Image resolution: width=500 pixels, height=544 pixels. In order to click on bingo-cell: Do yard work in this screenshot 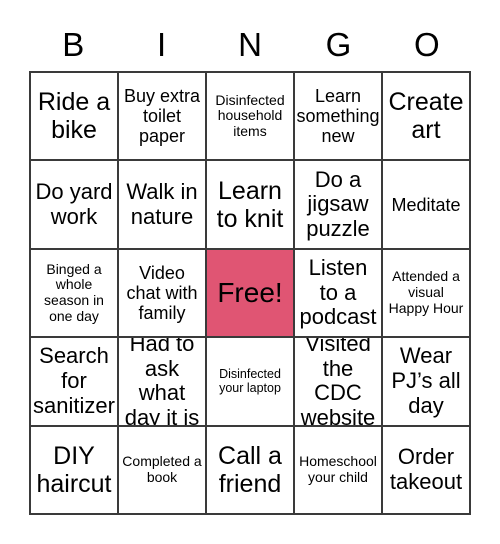, I will do `click(75, 205)`.